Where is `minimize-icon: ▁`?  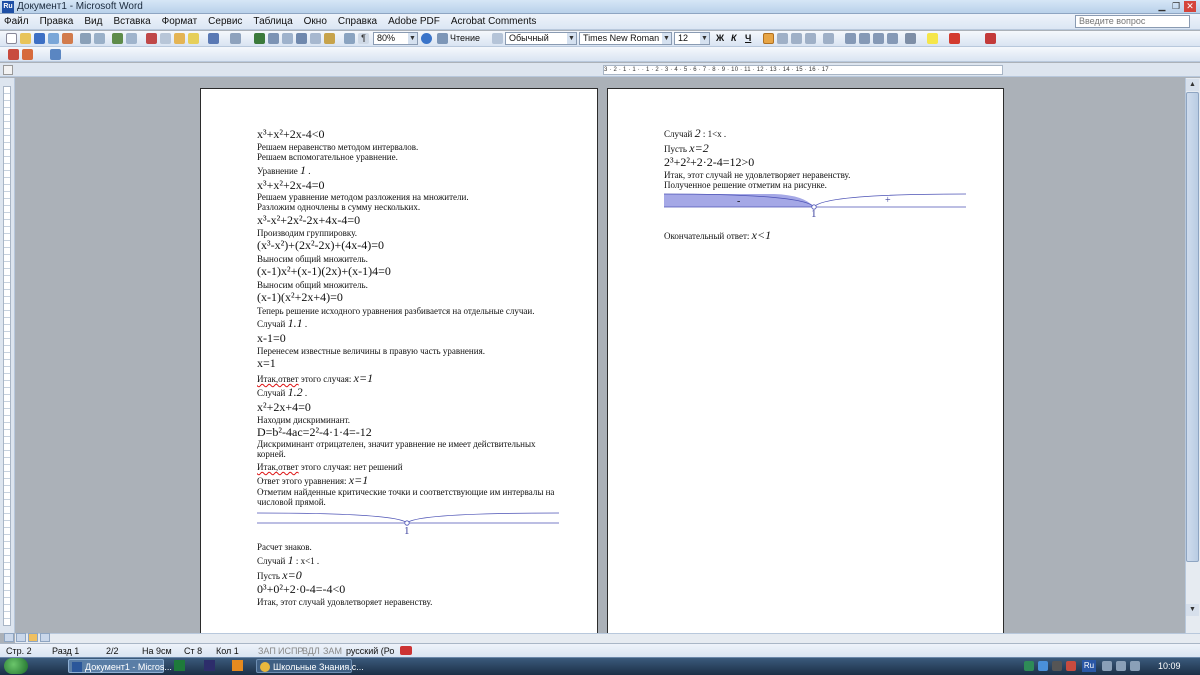 minimize-icon: ▁ is located at coordinates (1162, 6).